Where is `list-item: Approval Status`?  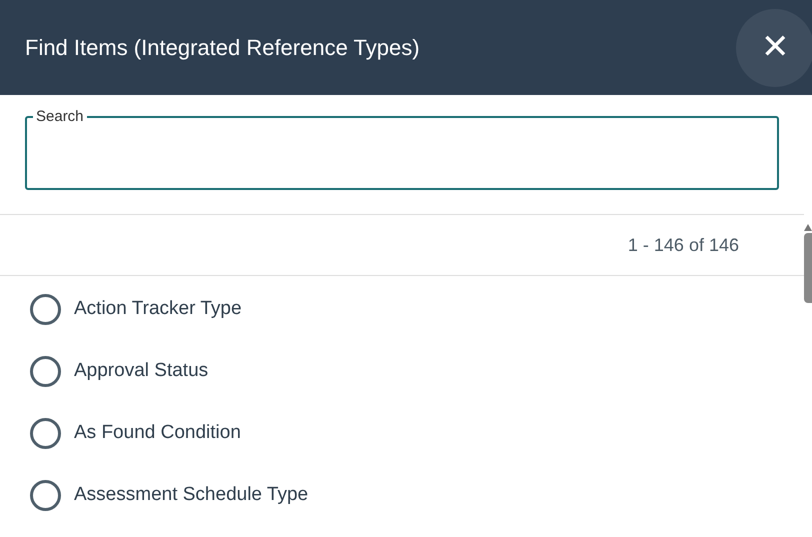
list-item: Approval Status is located at coordinates (402, 371).